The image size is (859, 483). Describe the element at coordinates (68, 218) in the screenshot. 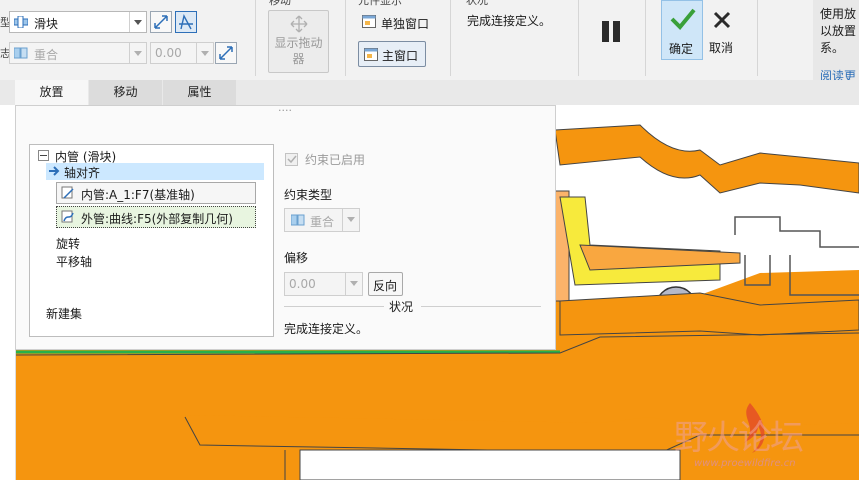

I see `curve-icon` at that location.